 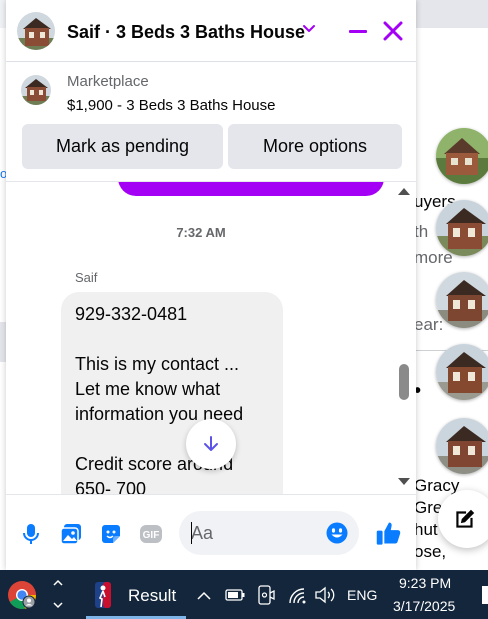 I want to click on text-cursor, so click(x=191, y=533).